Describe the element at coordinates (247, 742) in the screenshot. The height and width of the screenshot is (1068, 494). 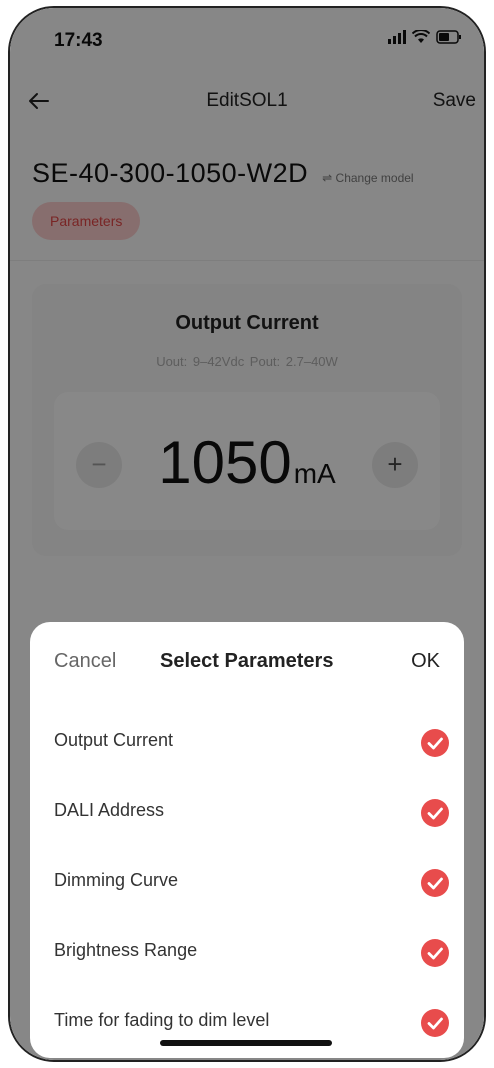
I see `parameter-item-output-current: Output Current` at that location.